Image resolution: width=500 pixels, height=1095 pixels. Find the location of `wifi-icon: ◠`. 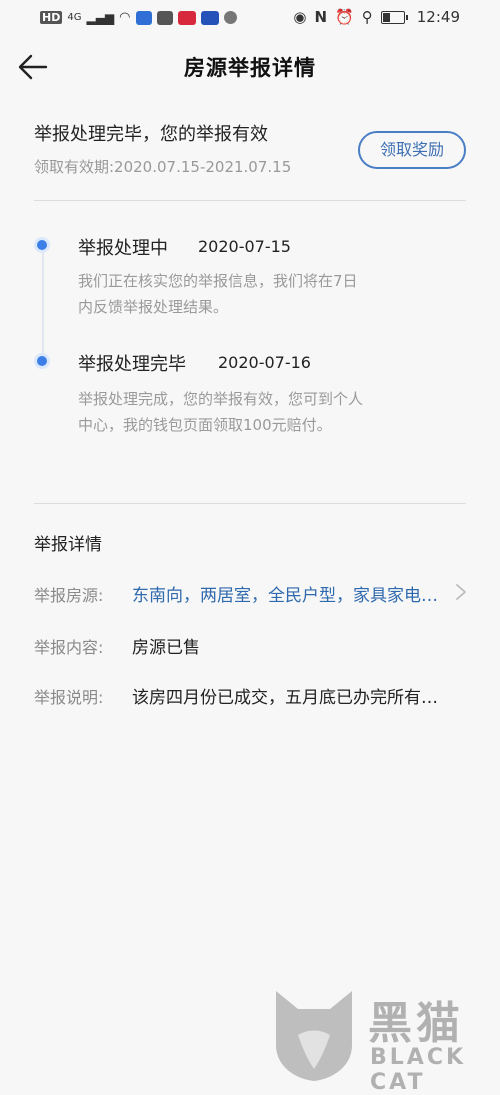

wifi-icon: ◠ is located at coordinates (125, 17).